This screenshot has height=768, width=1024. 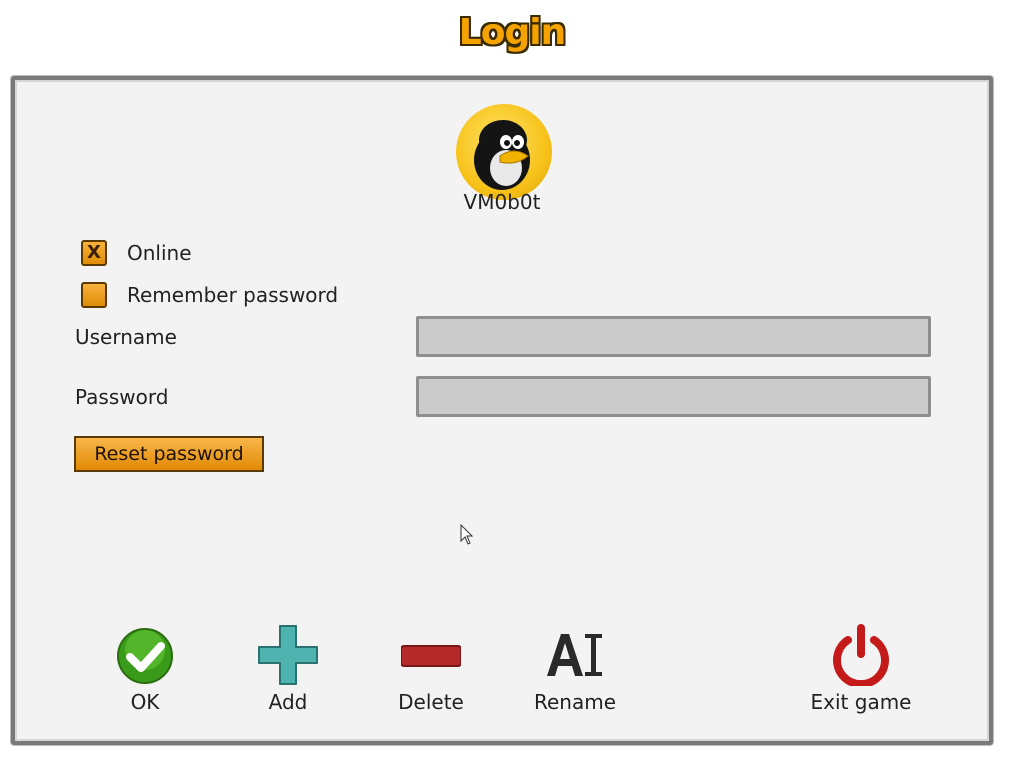 What do you see at coordinates (122, 397) in the screenshot?
I see `password-label: Password` at bounding box center [122, 397].